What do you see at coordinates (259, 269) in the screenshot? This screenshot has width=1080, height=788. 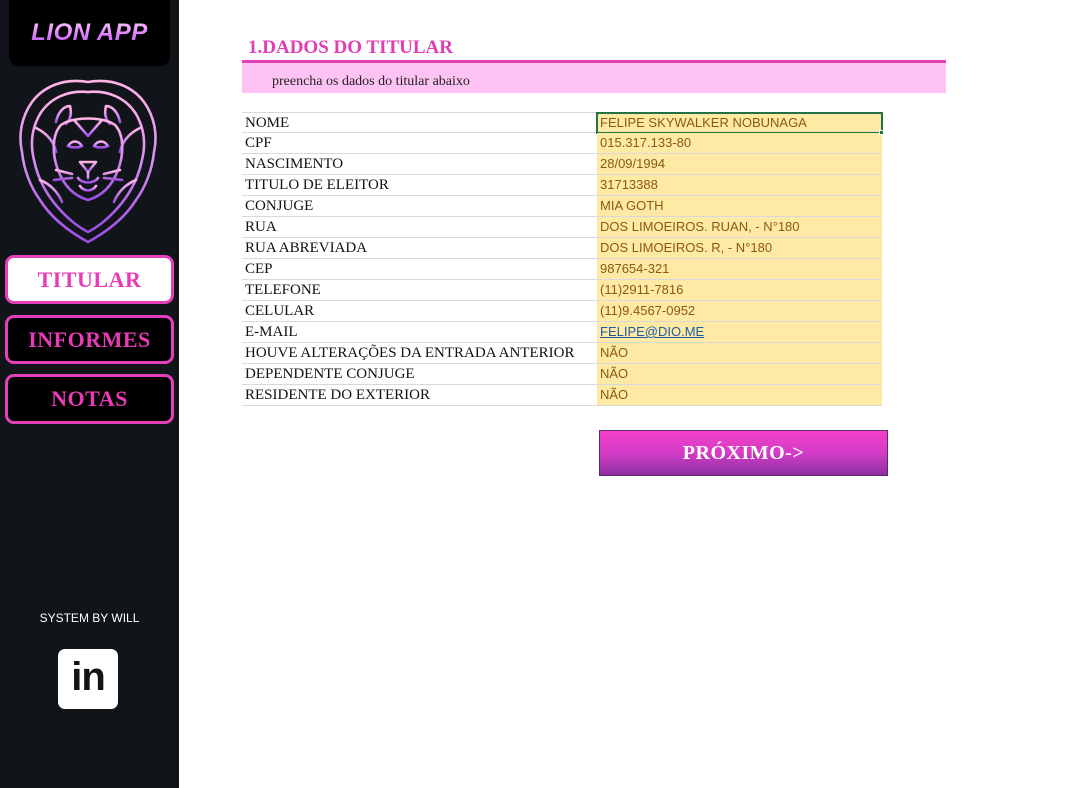 I see `field-label: CEP` at bounding box center [259, 269].